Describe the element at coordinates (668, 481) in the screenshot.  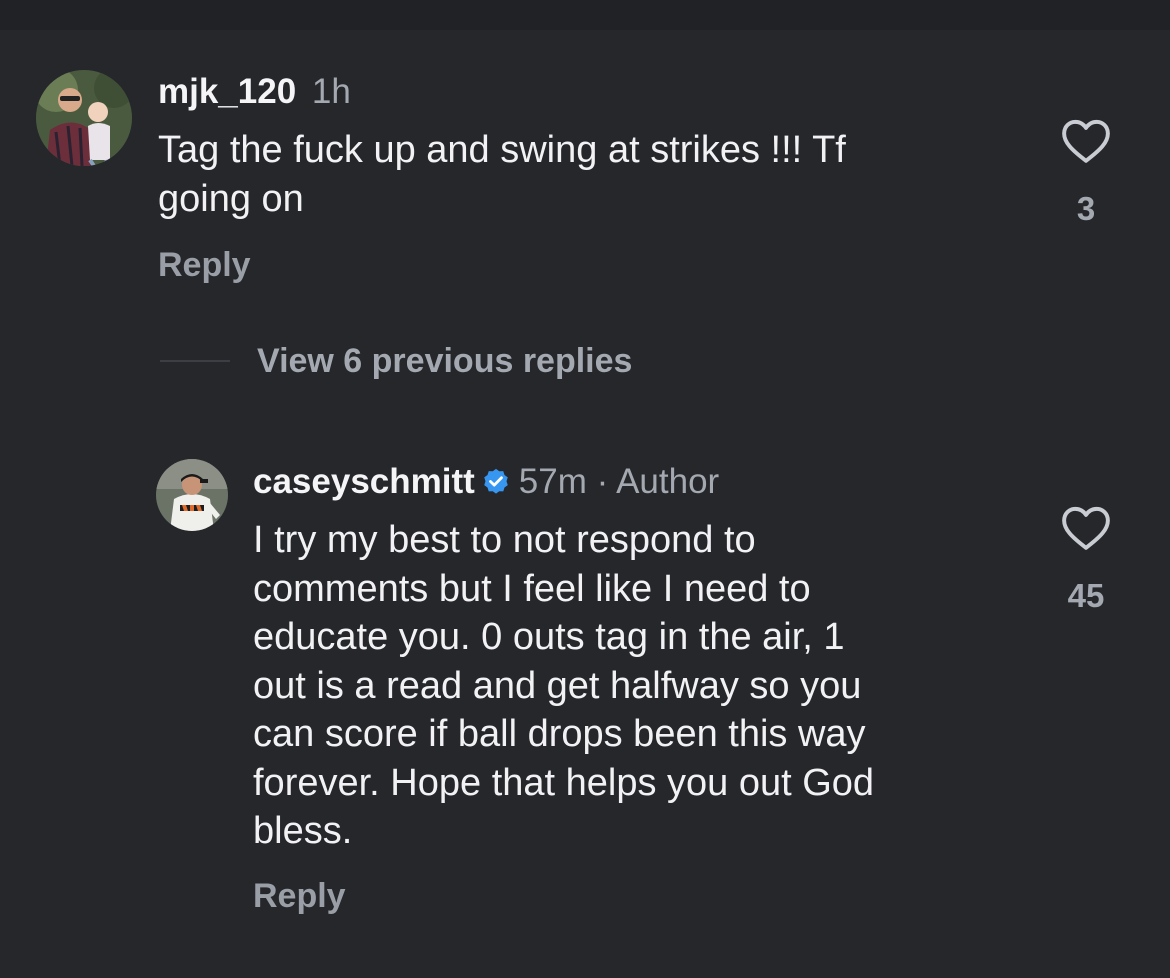
I see `author-label: Author` at that location.